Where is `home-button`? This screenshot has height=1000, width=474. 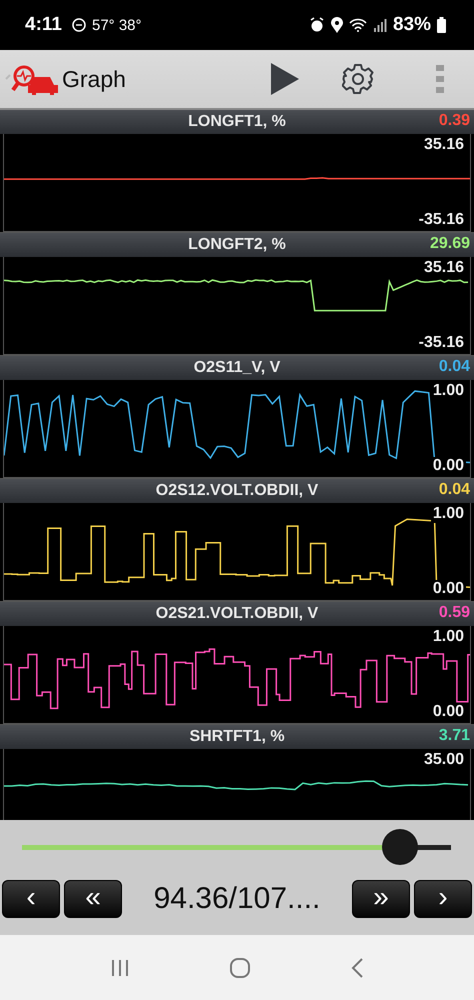
home-button is located at coordinates (239, 967).